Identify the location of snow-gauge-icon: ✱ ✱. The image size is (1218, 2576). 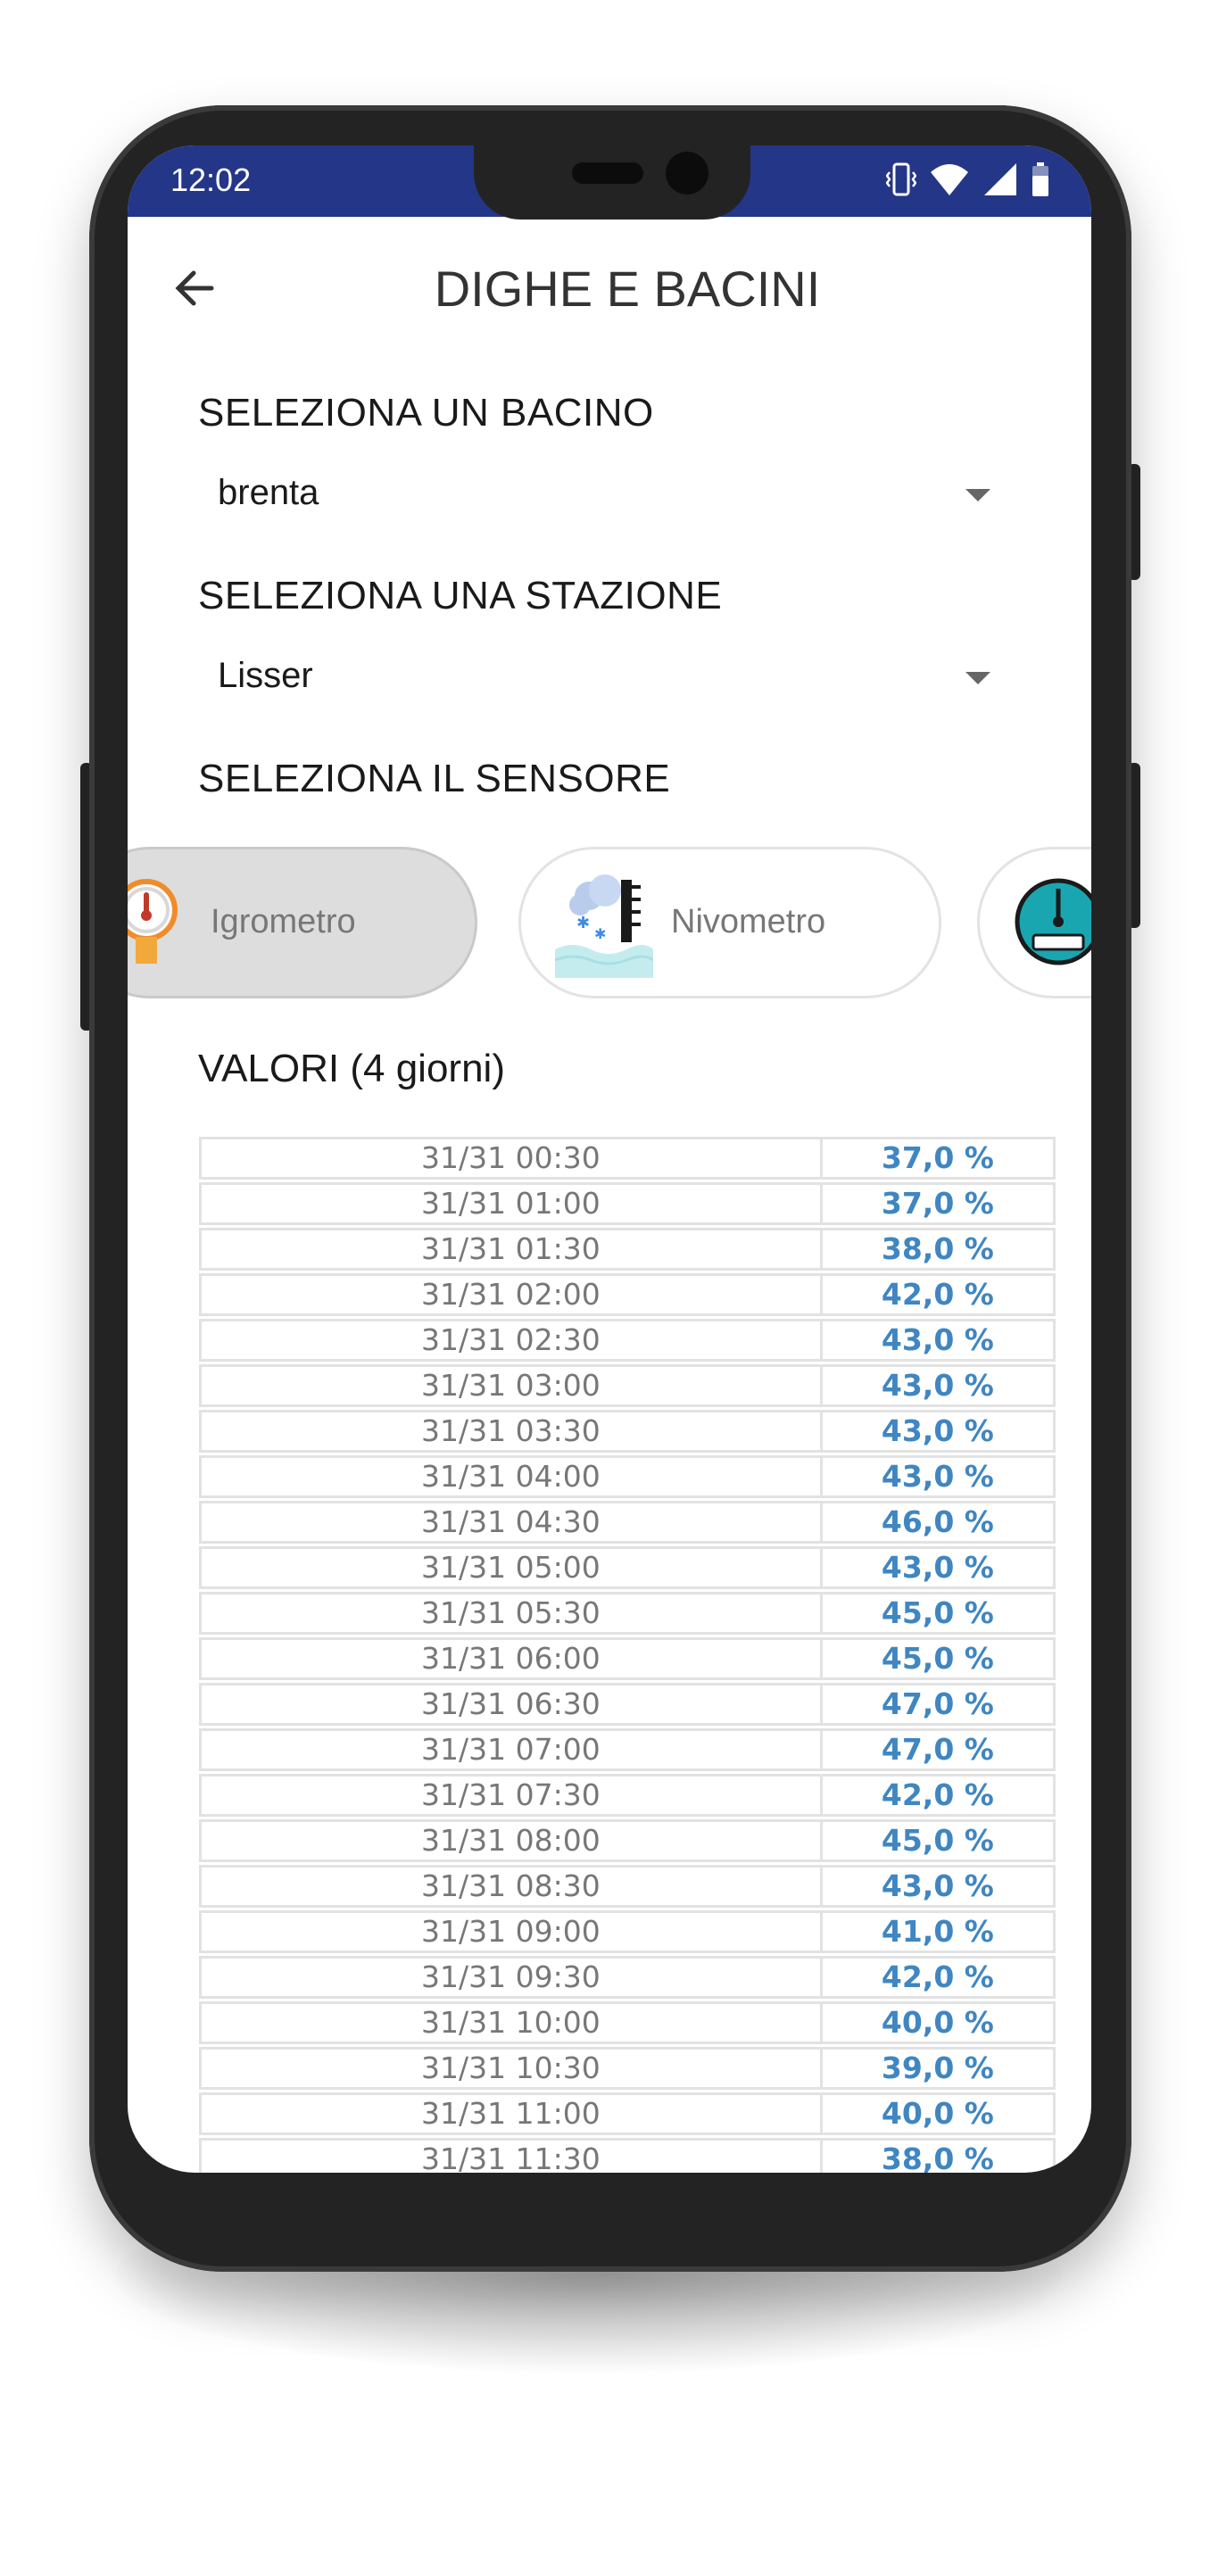
(604, 926).